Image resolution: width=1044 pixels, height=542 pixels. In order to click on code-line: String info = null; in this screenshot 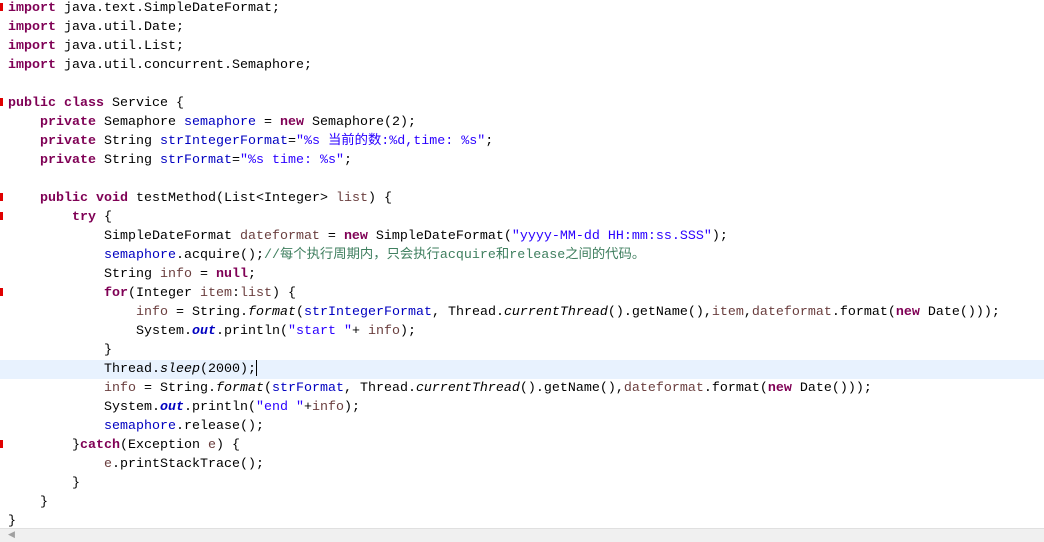, I will do `click(522, 274)`.